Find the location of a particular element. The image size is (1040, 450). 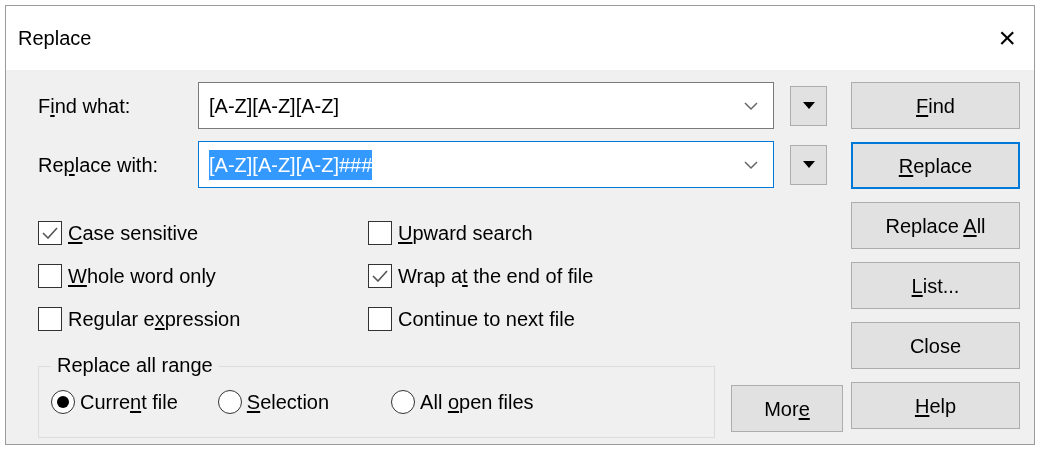

window-title: Replace is located at coordinates (55, 38).